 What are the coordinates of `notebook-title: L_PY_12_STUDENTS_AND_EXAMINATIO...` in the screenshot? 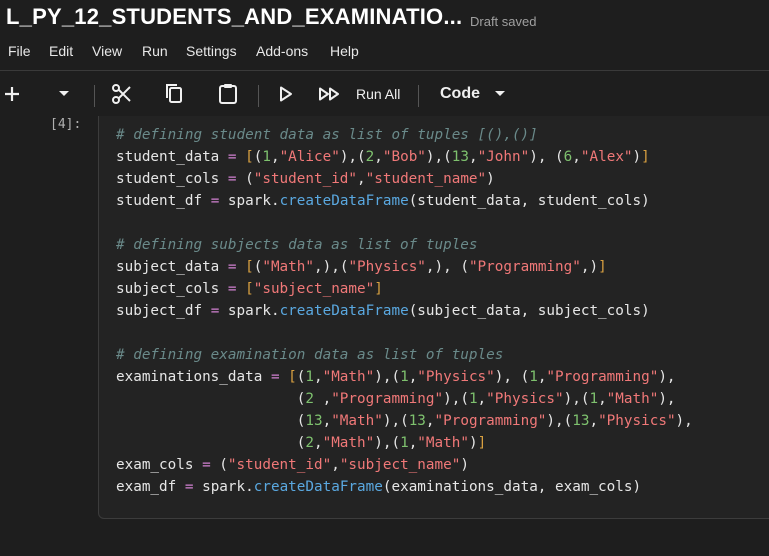 It's located at (234, 17).